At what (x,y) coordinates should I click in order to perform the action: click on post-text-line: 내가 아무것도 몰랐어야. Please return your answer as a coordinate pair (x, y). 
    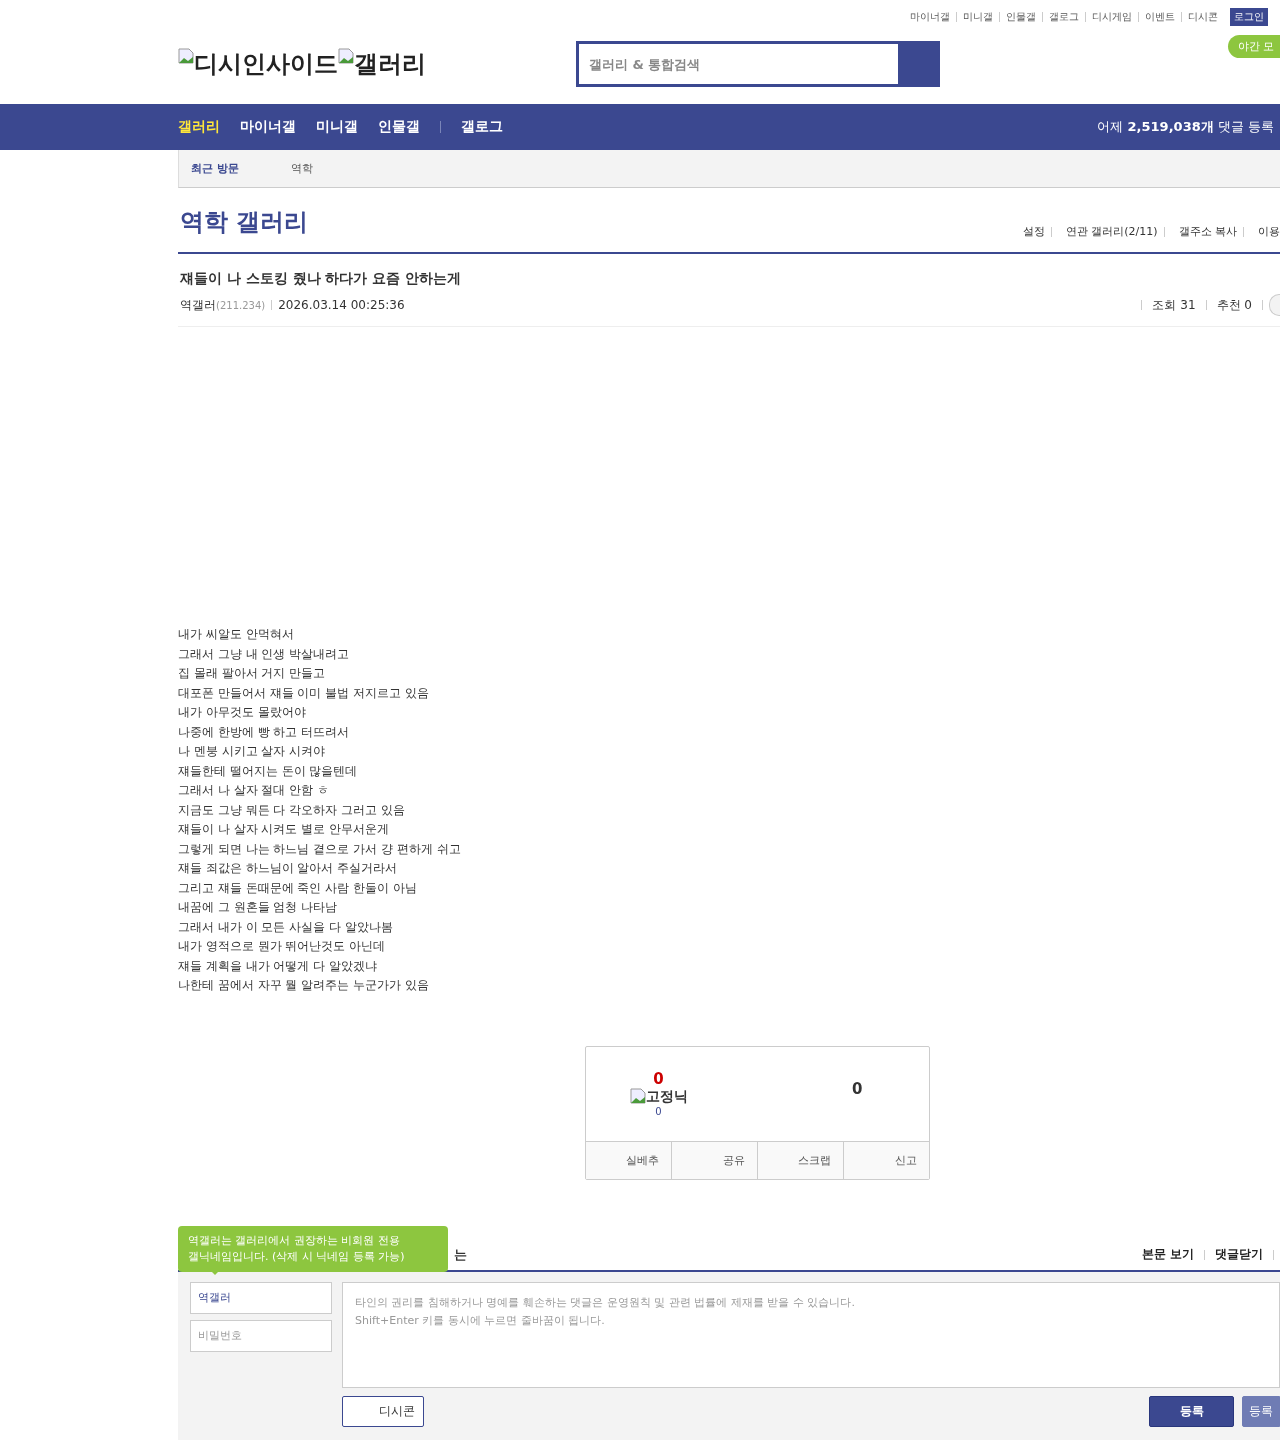
    Looking at the image, I should click on (242, 712).